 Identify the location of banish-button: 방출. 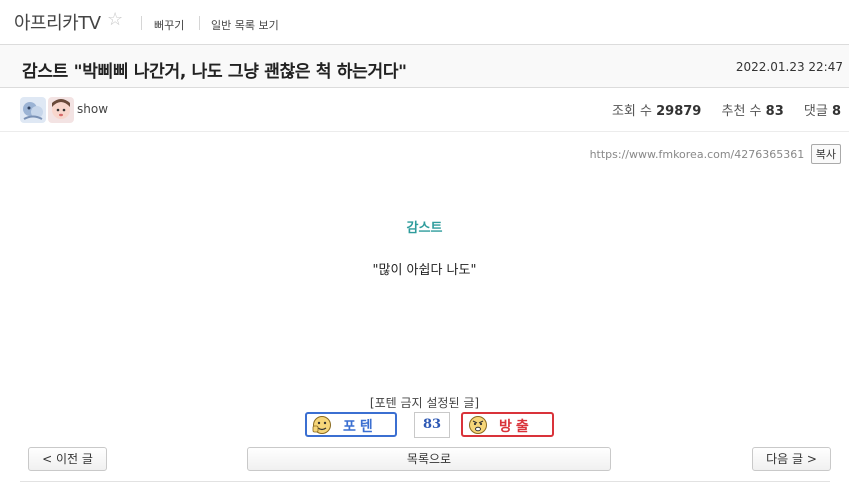
(507, 424).